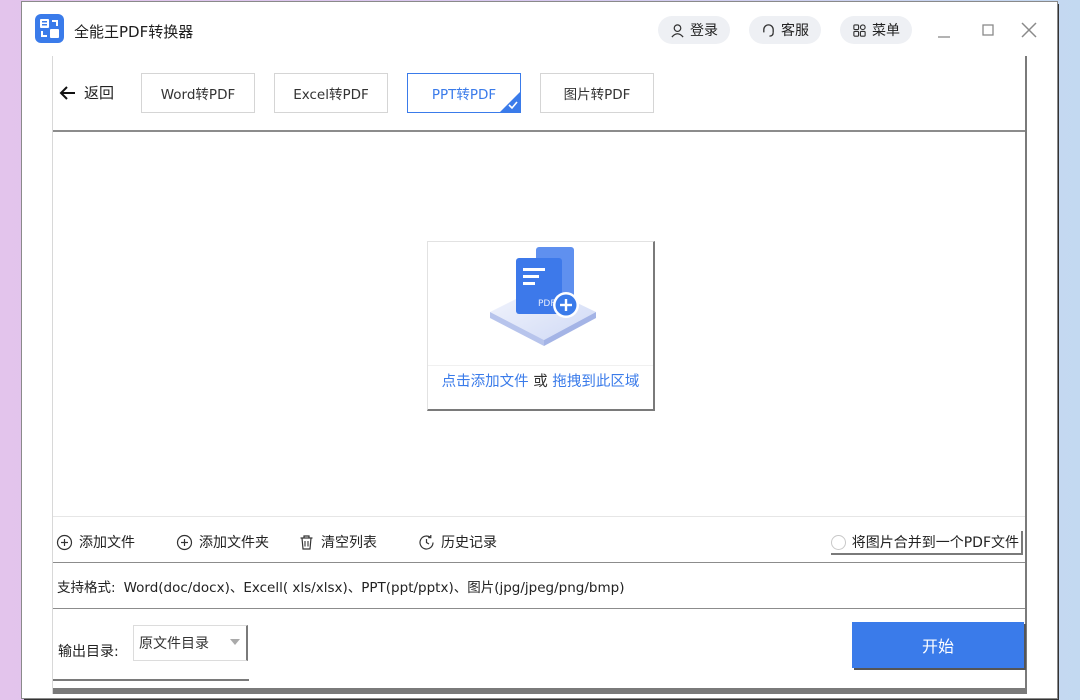  I want to click on maximize-icon, so click(988, 30).